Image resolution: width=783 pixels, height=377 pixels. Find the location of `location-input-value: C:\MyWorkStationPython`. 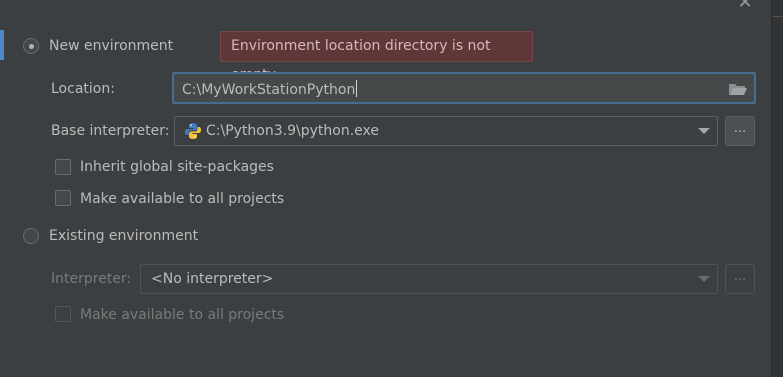

location-input-value: C:\MyWorkStationPython is located at coordinates (270, 89).